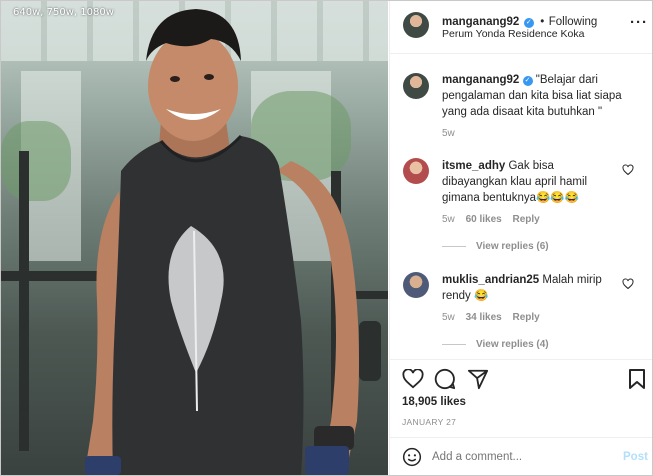 Image resolution: width=653 pixels, height=476 pixels. Describe the element at coordinates (635, 457) in the screenshot. I see `post-comment-button: Post` at that location.